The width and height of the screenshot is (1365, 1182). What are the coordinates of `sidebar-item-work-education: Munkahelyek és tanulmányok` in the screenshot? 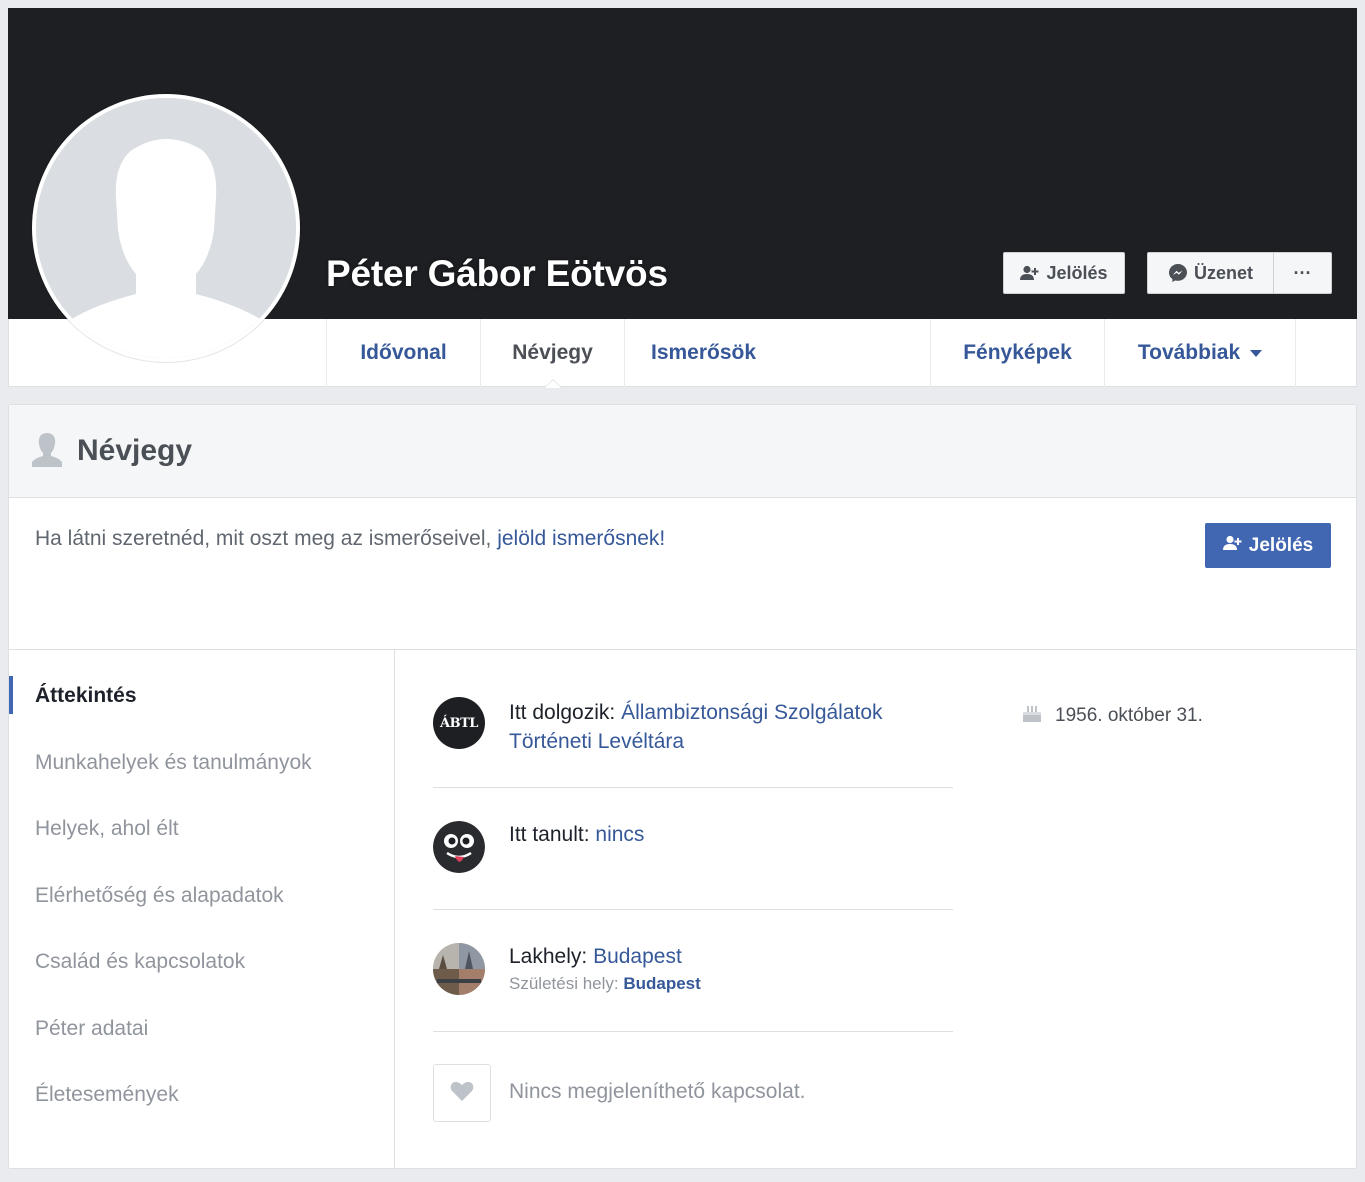 It's located at (173, 763).